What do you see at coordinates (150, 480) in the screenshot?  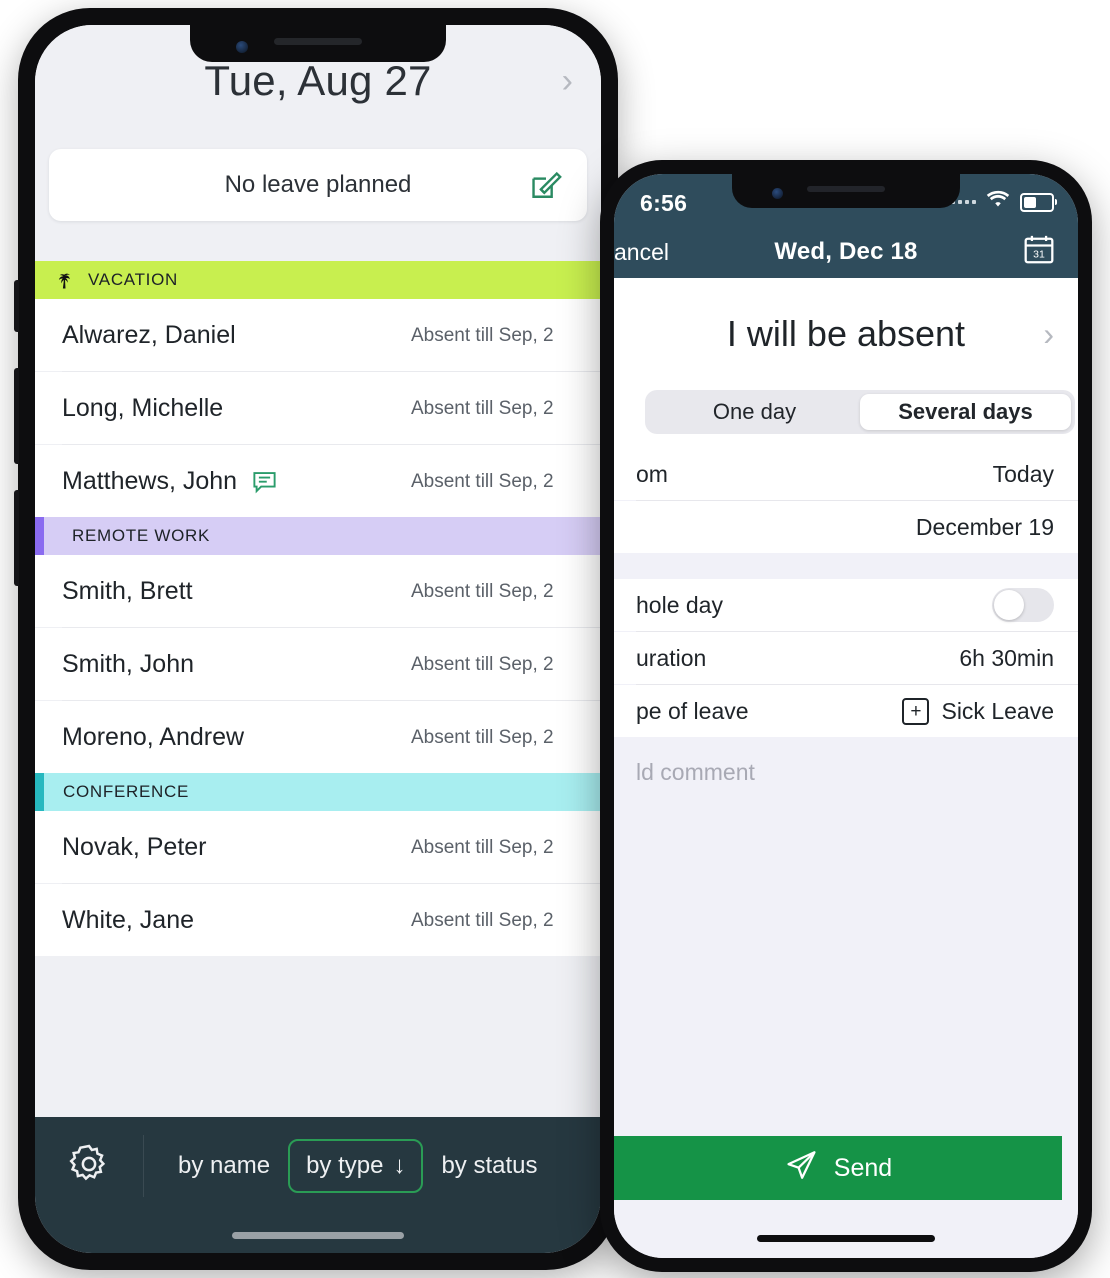 I see `person-name: Matthews, John` at bounding box center [150, 480].